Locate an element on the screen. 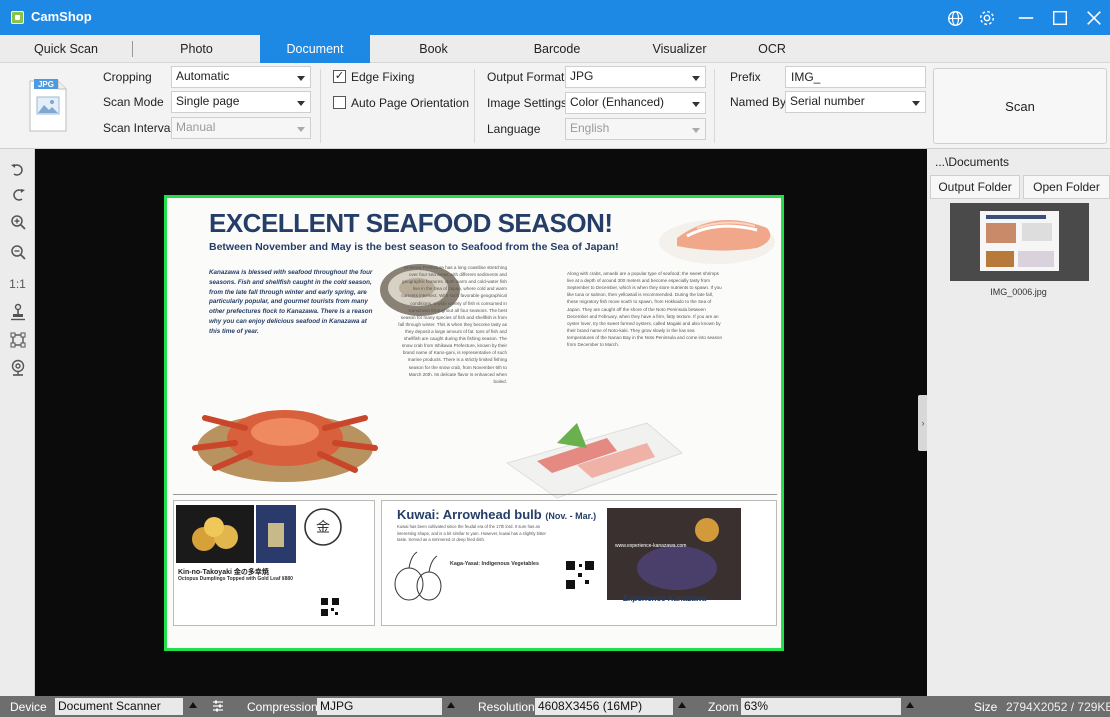  tab-visualizer: Visualizer is located at coordinates (679, 49).